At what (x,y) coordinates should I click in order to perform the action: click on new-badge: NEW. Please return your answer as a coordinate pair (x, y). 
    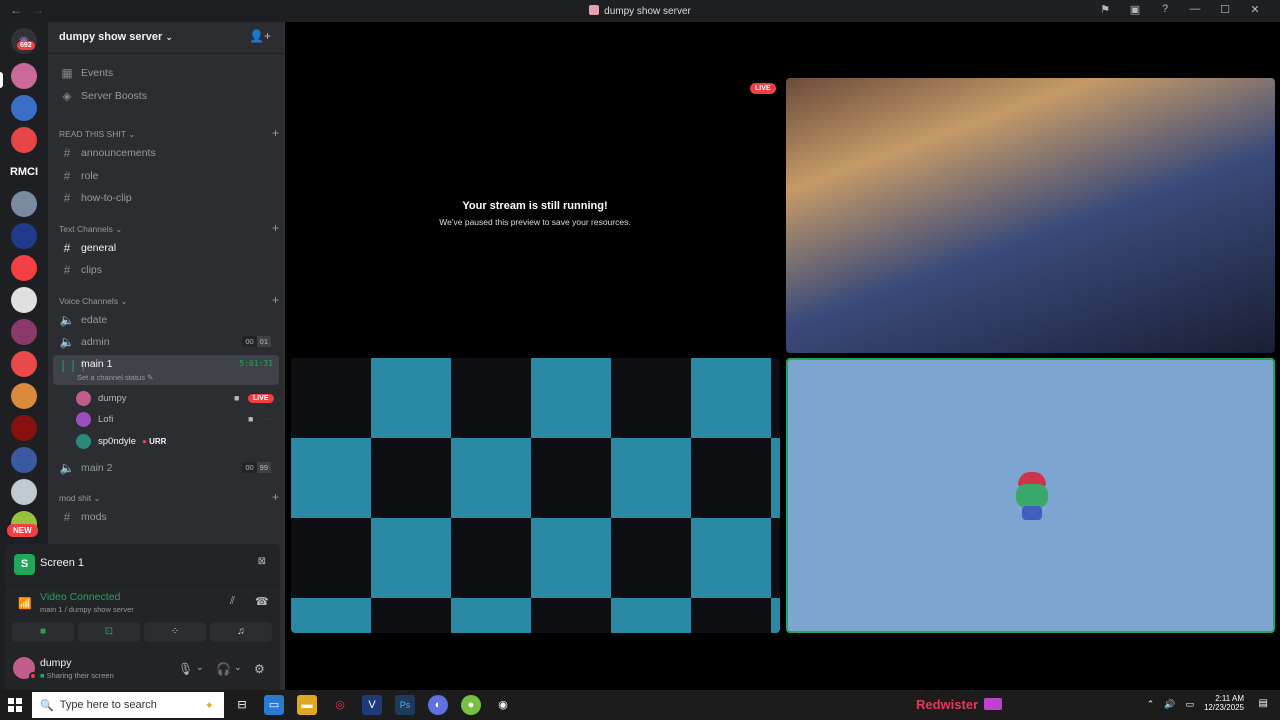
    Looking at the image, I should click on (22, 530).